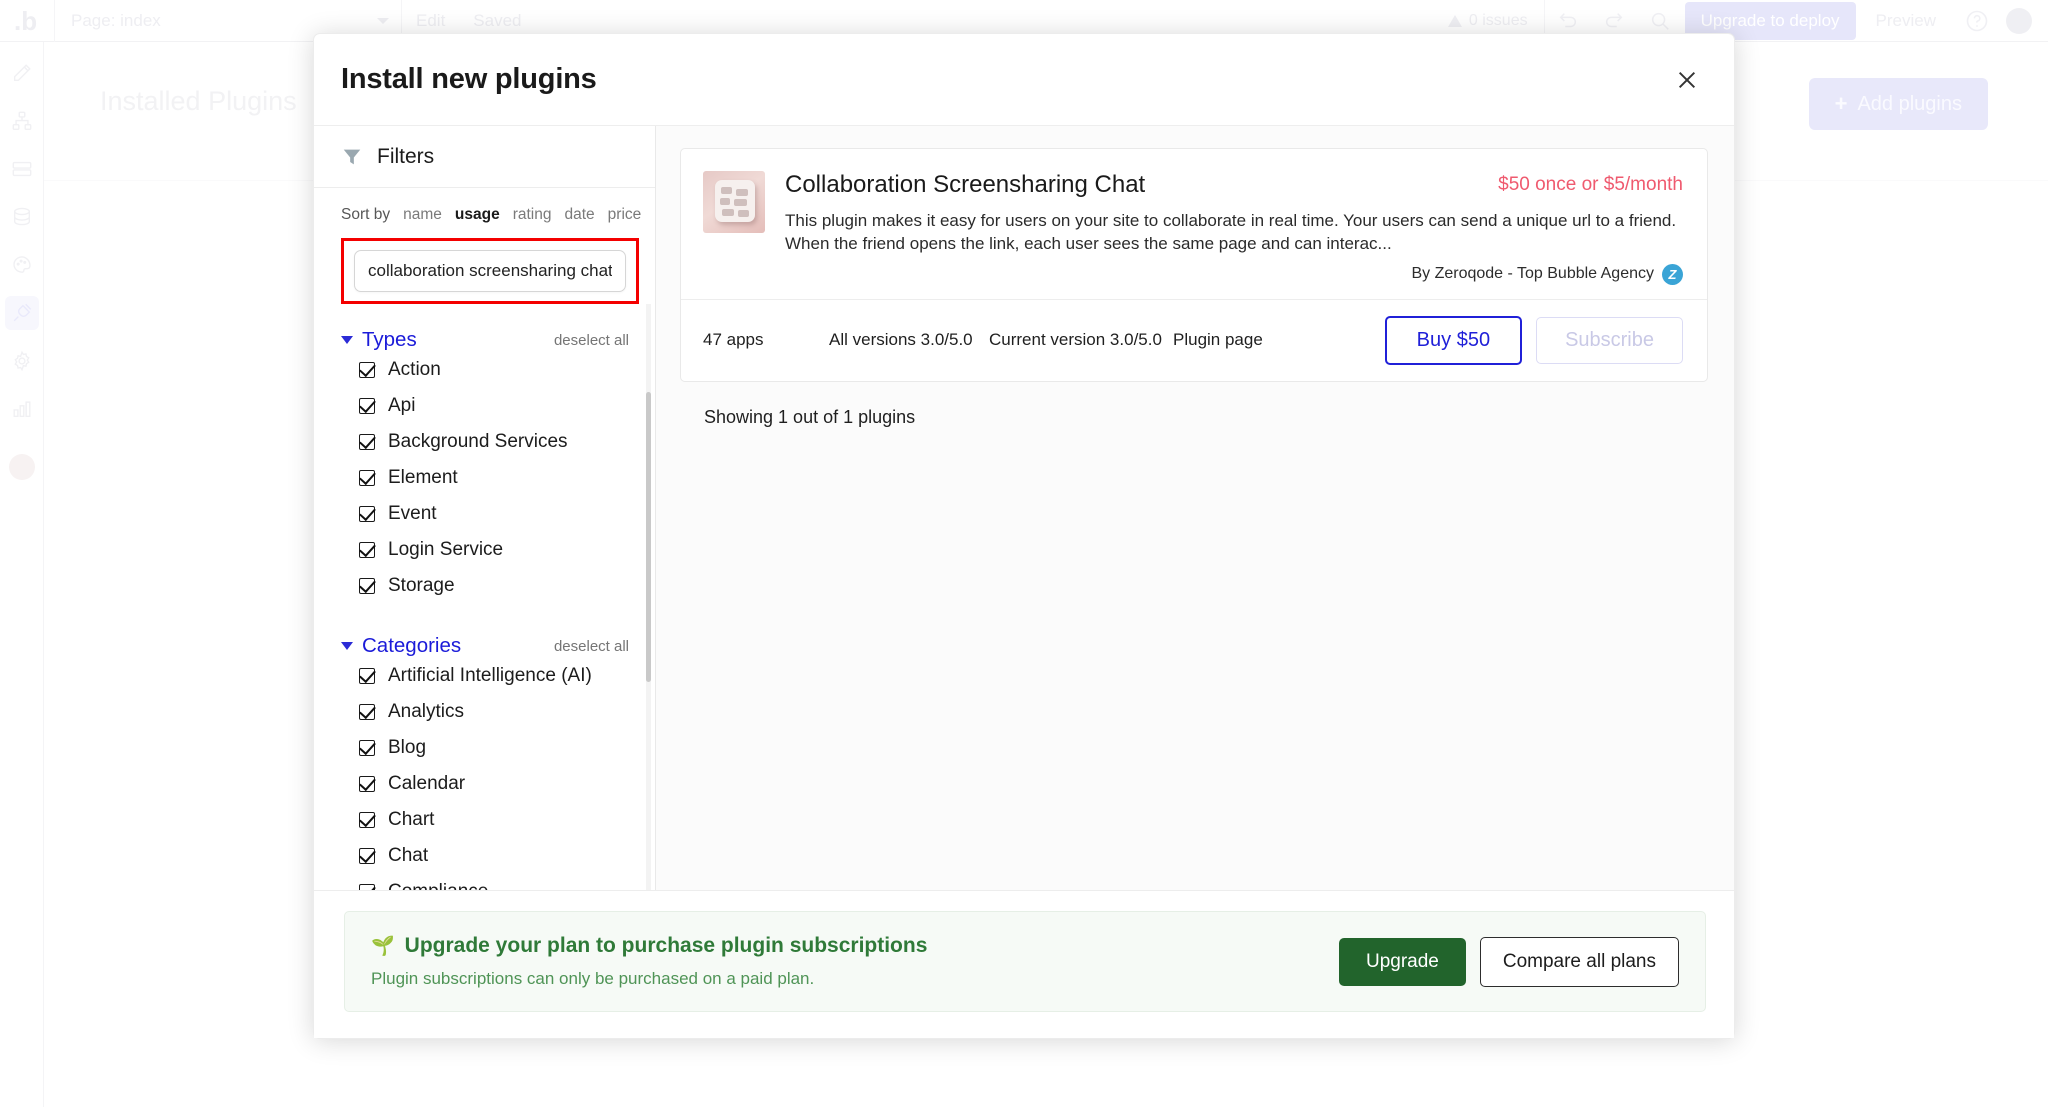  Describe the element at coordinates (22, 409) in the screenshot. I see `logs-chart-icon` at that location.